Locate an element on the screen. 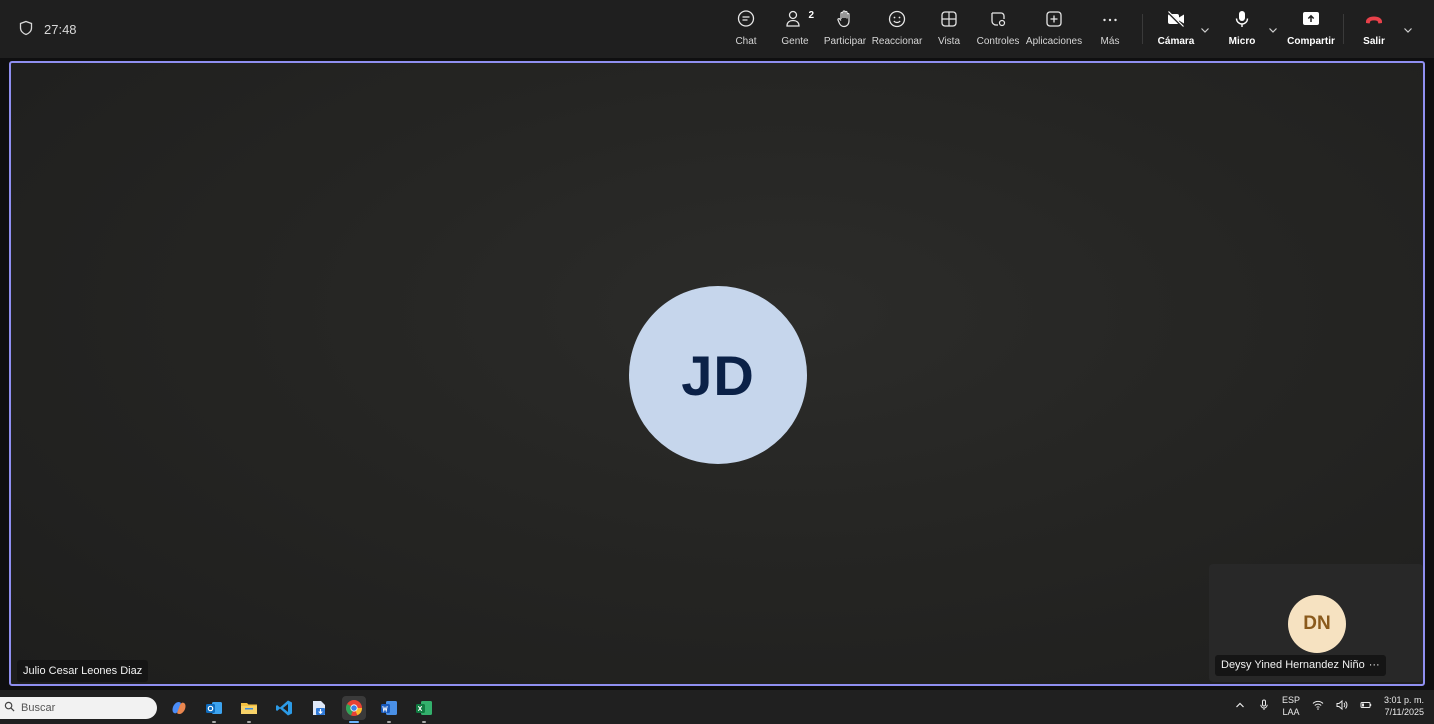 The height and width of the screenshot is (724, 1434). people-label: Gente is located at coordinates (795, 41).